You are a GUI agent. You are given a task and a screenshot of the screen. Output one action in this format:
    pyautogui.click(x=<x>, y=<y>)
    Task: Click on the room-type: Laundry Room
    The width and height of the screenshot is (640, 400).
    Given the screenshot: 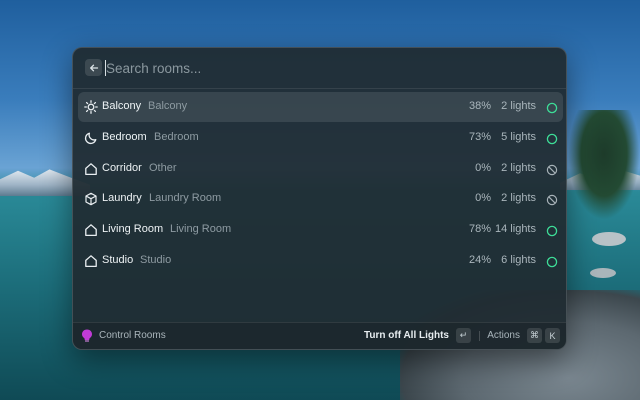 What is the action you would take?
    pyautogui.click(x=185, y=198)
    